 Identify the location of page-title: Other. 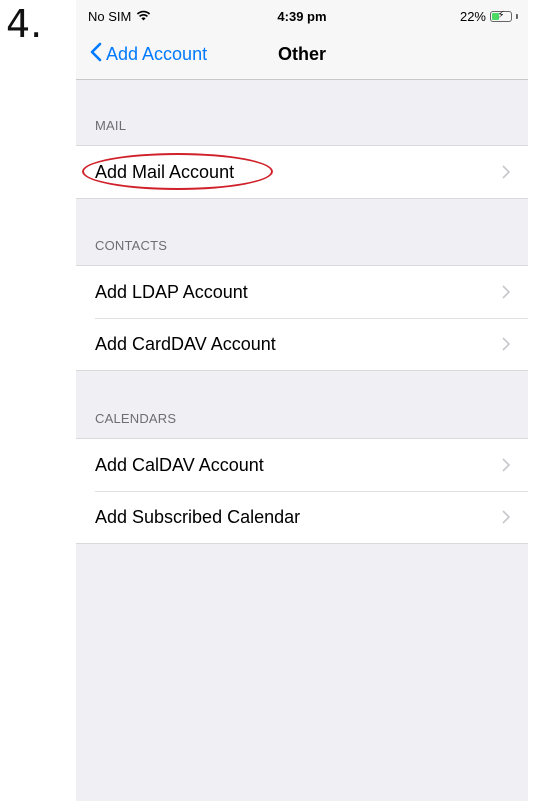
(301, 54).